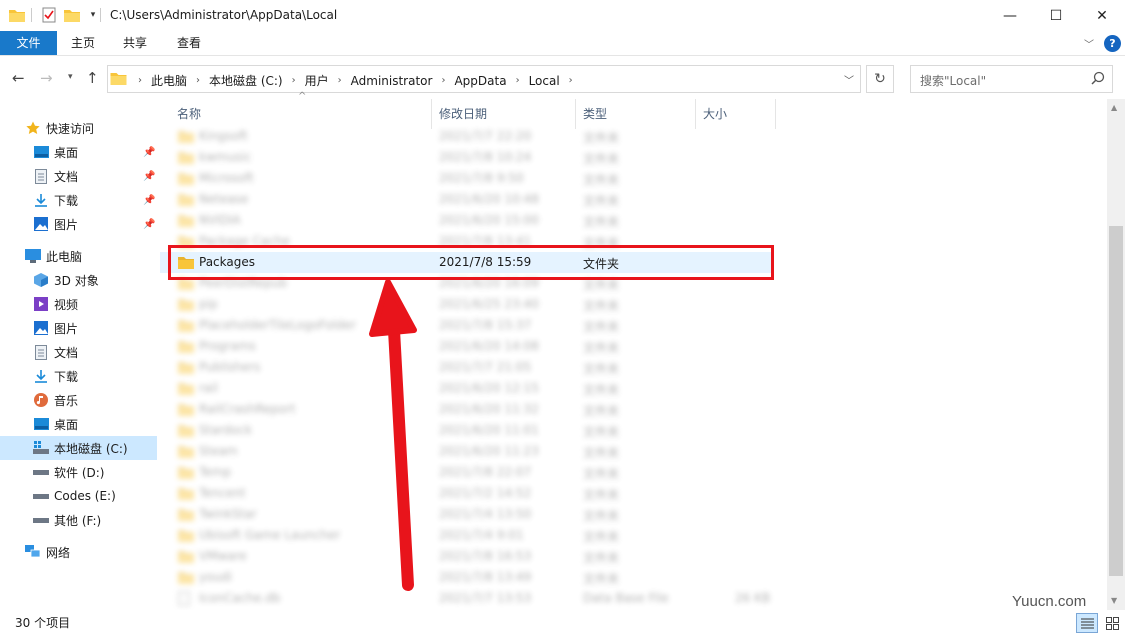 Image resolution: width=1125 pixels, height=634 pixels. Describe the element at coordinates (466, 451) in the screenshot. I see `file-row: Steam 2021/6/20 11:23 文件夹` at that location.